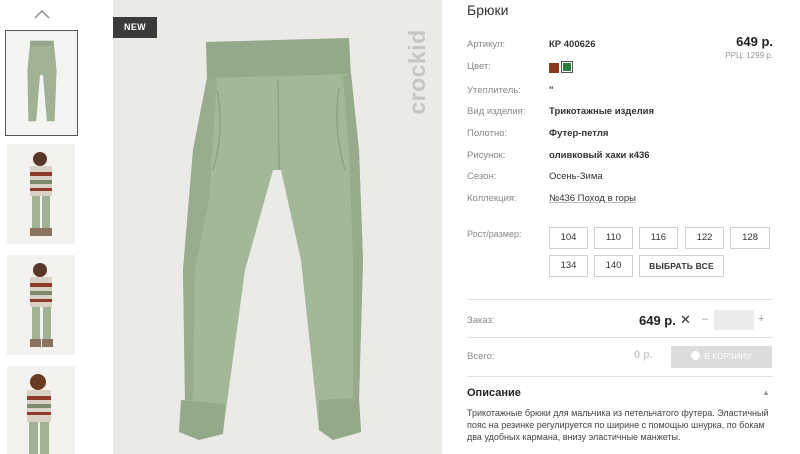 This screenshot has height=454, width=800. I want to click on select-all-sizes-button: ВЫБРАТЬ ВСЕ, so click(681, 266).